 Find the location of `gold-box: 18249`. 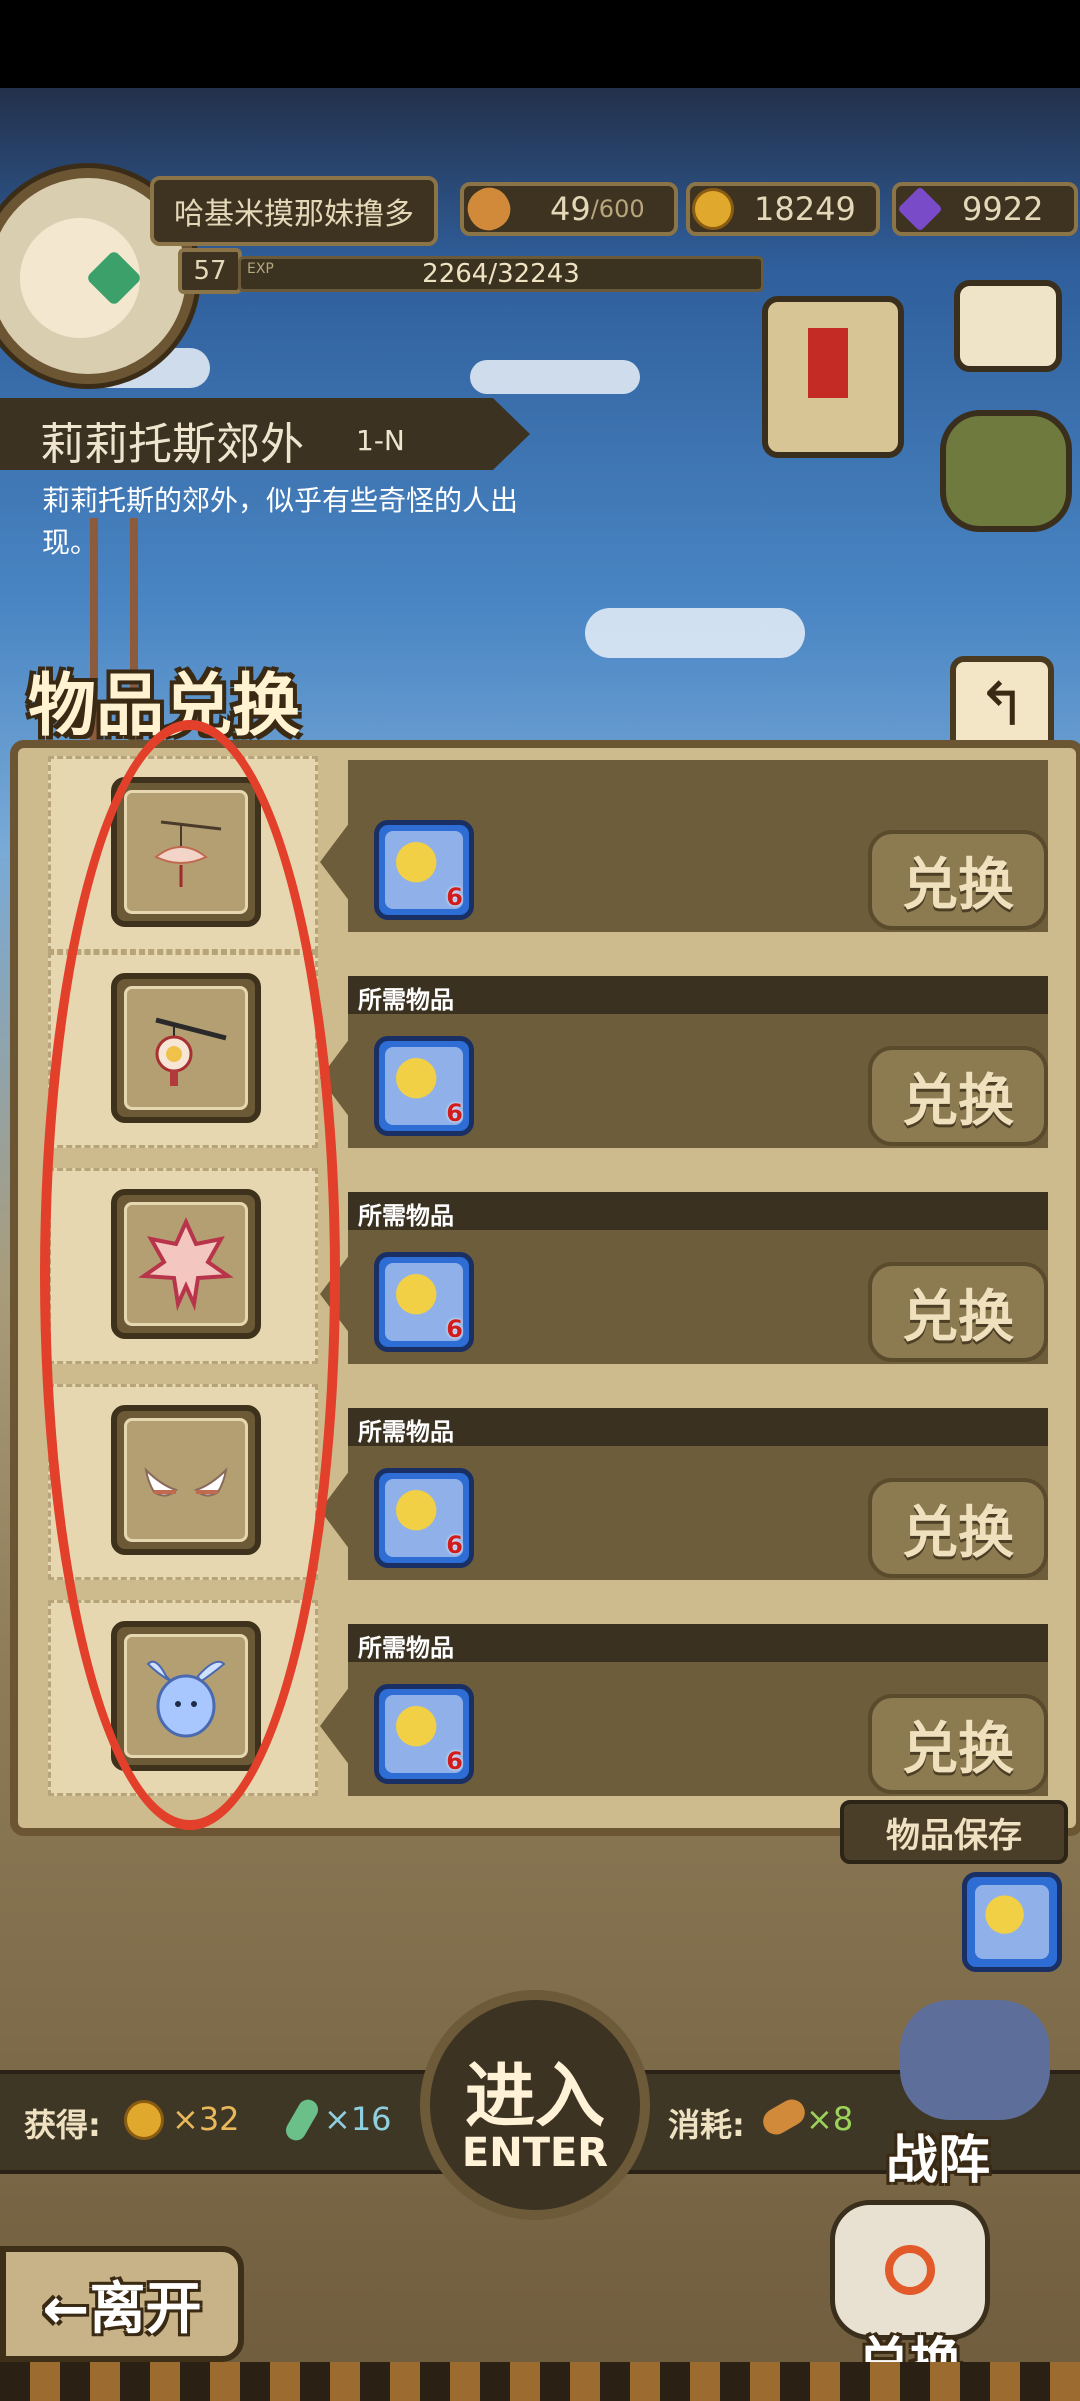

gold-box: 18249 is located at coordinates (783, 209).